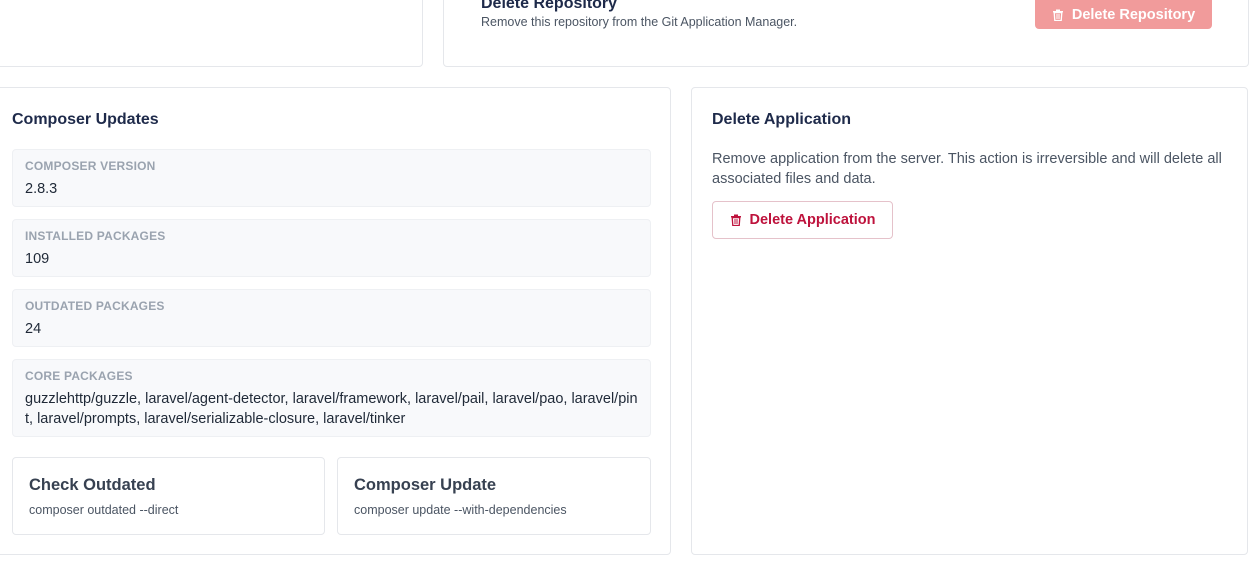 The width and height of the screenshot is (1255, 564). I want to click on composer-version-box: COMPOSER VERSION 2.8.3, so click(331, 178).